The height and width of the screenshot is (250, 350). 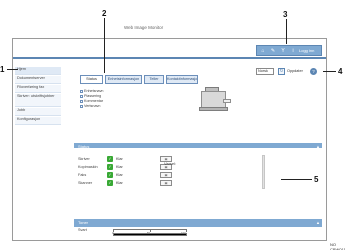 What do you see at coordinates (169, 58) in the screenshot?
I see `header-rule` at bounding box center [169, 58].